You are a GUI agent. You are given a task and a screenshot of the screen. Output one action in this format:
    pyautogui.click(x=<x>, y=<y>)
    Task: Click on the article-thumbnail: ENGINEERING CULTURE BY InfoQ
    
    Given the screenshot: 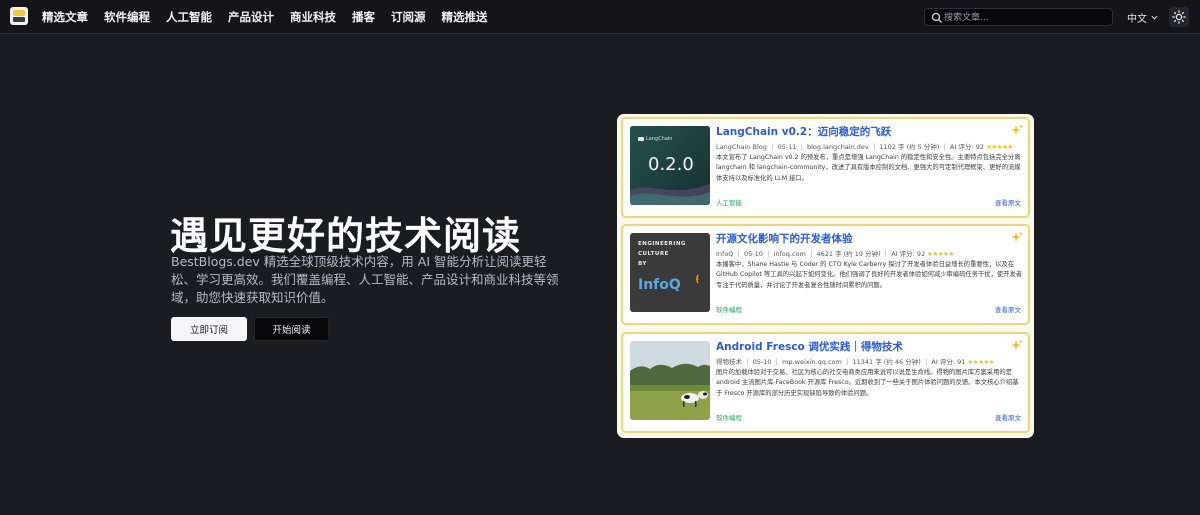 What is the action you would take?
    pyautogui.click(x=670, y=272)
    